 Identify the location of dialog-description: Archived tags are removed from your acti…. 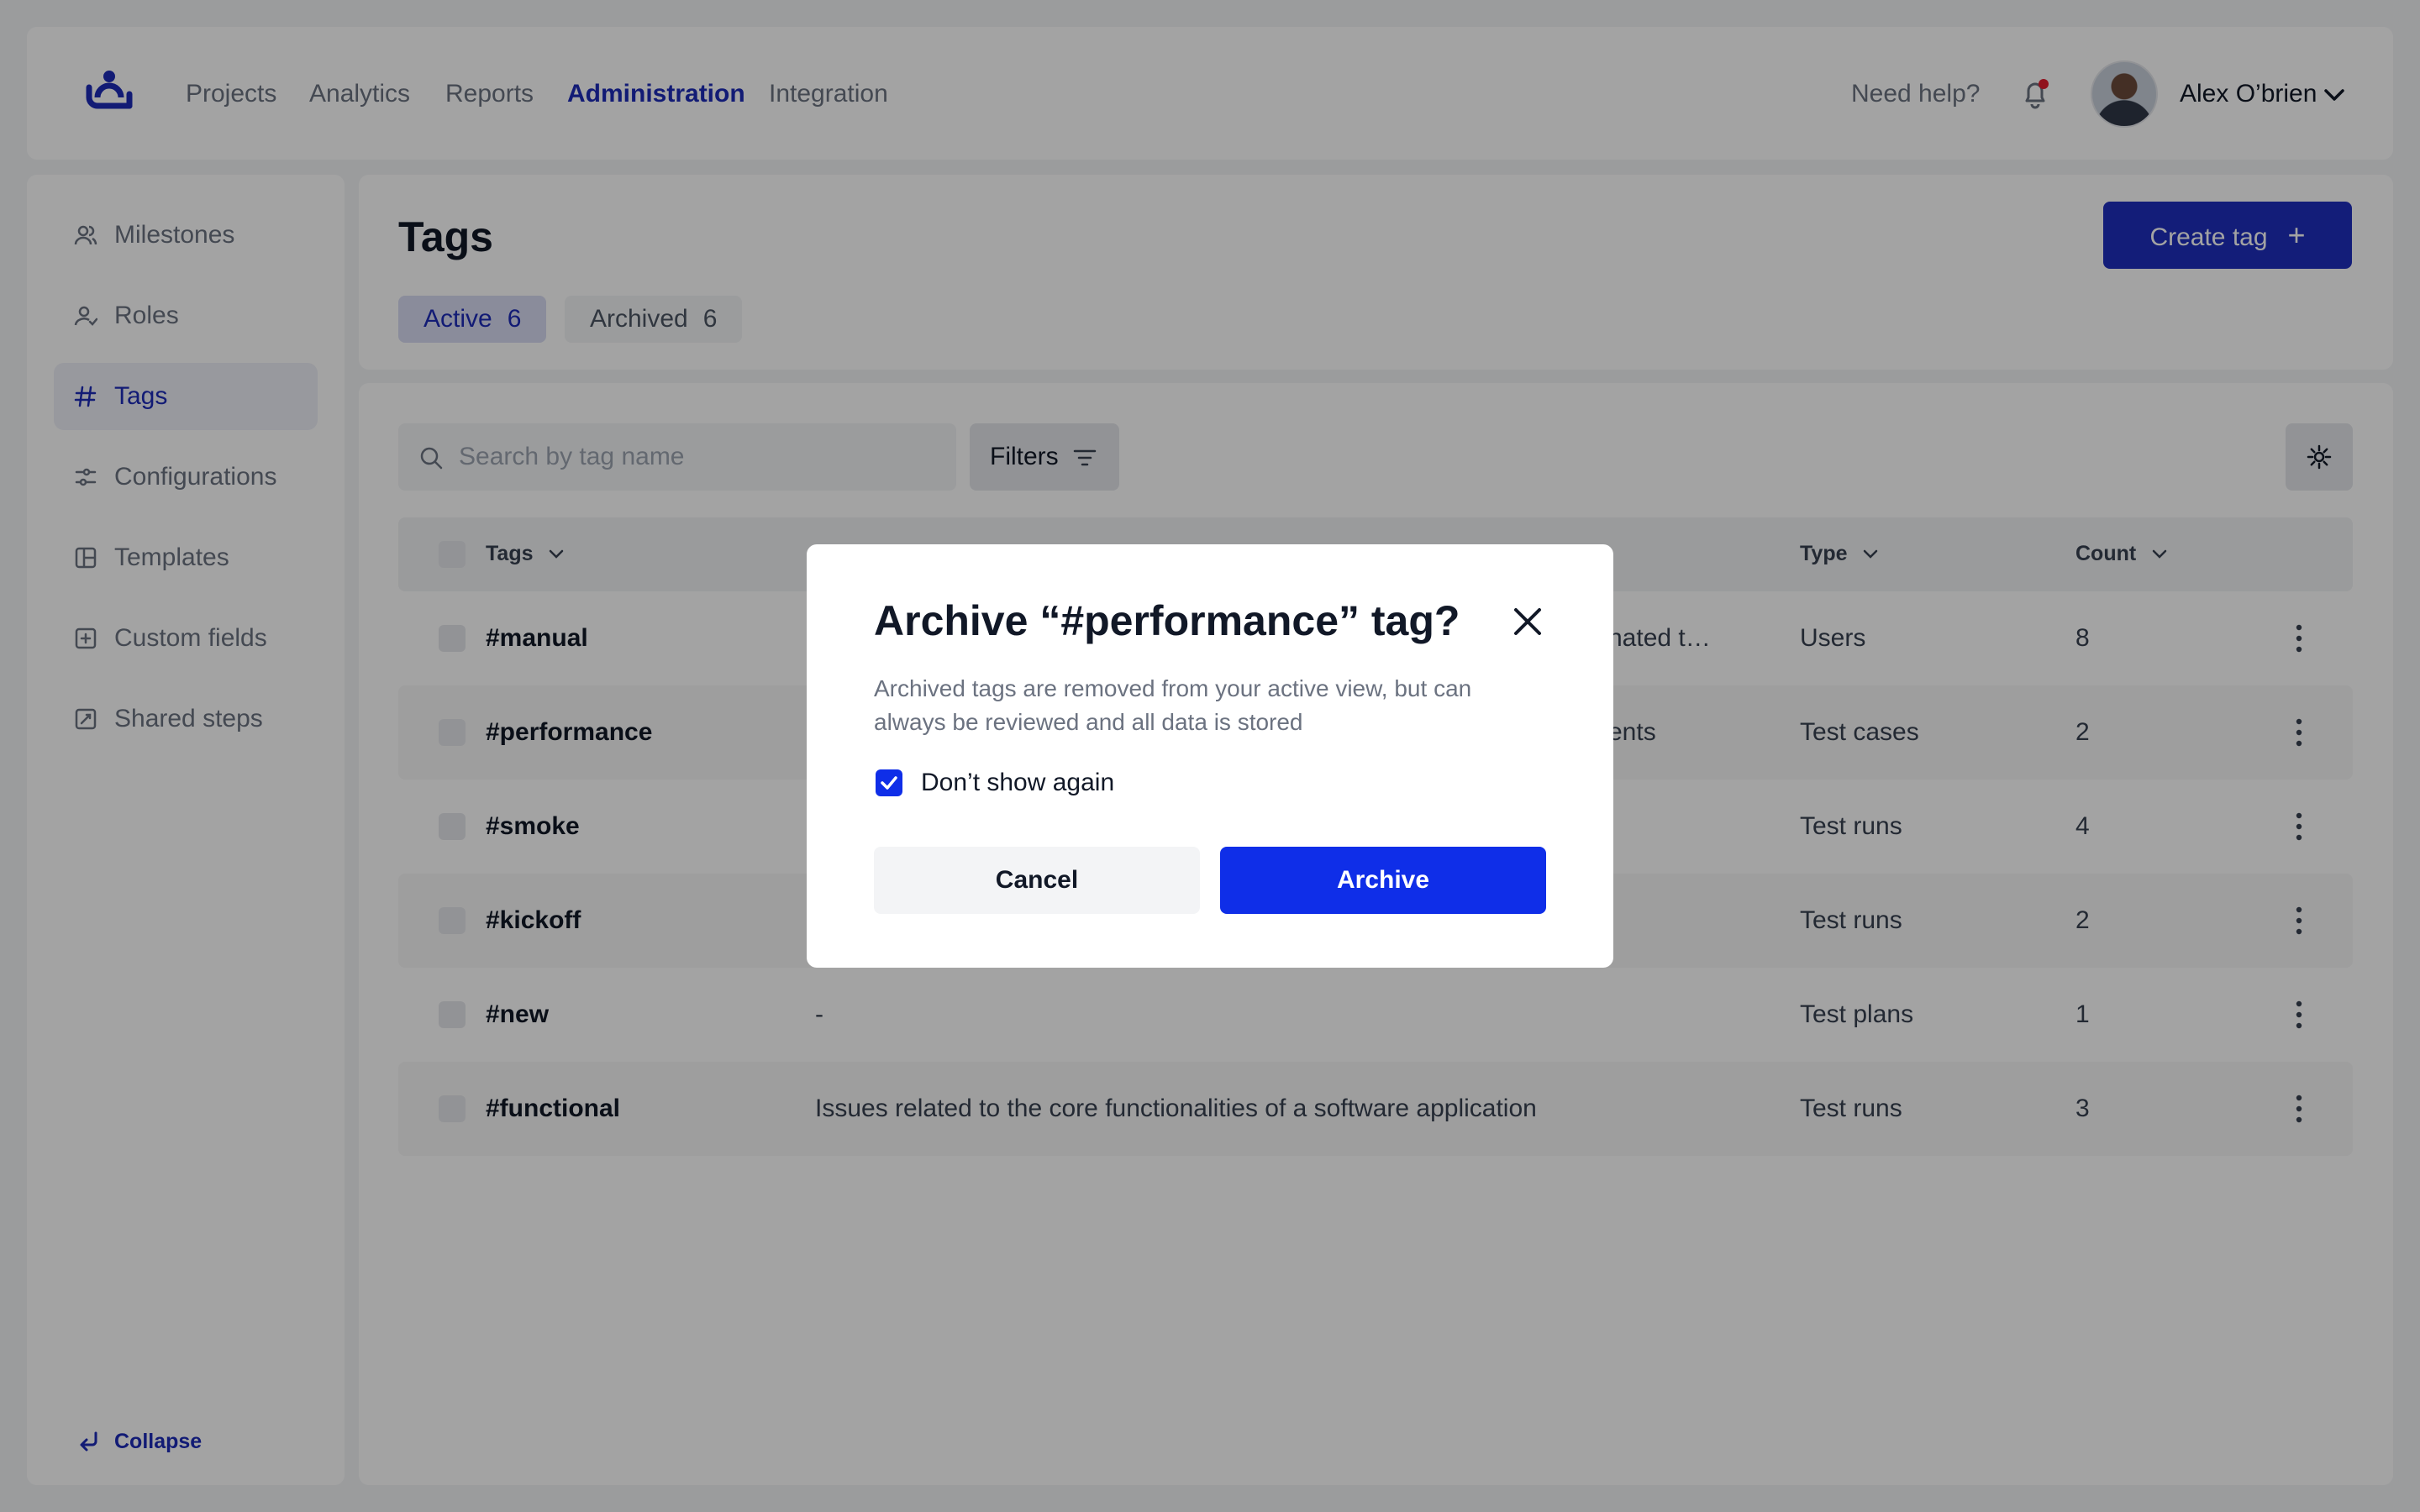
(1173, 705).